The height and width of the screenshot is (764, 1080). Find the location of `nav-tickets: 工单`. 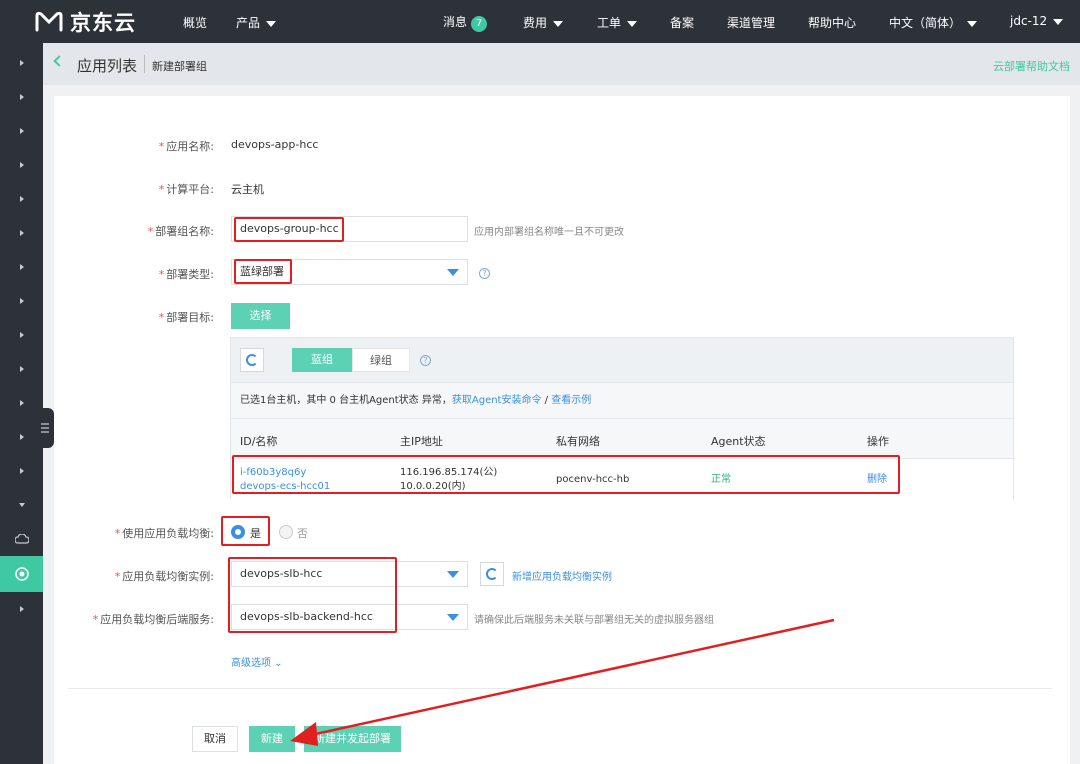

nav-tickets: 工单 is located at coordinates (617, 22).